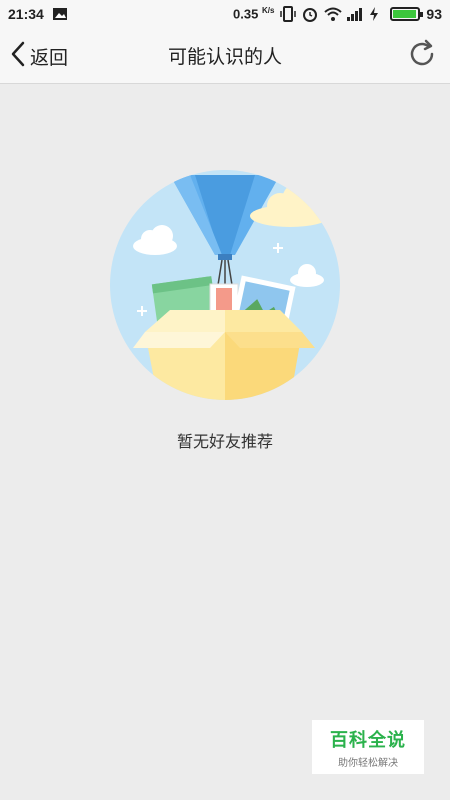 This screenshot has width=450, height=800. Describe the element at coordinates (407, 14) in the screenshot. I see `battery-icon` at that location.